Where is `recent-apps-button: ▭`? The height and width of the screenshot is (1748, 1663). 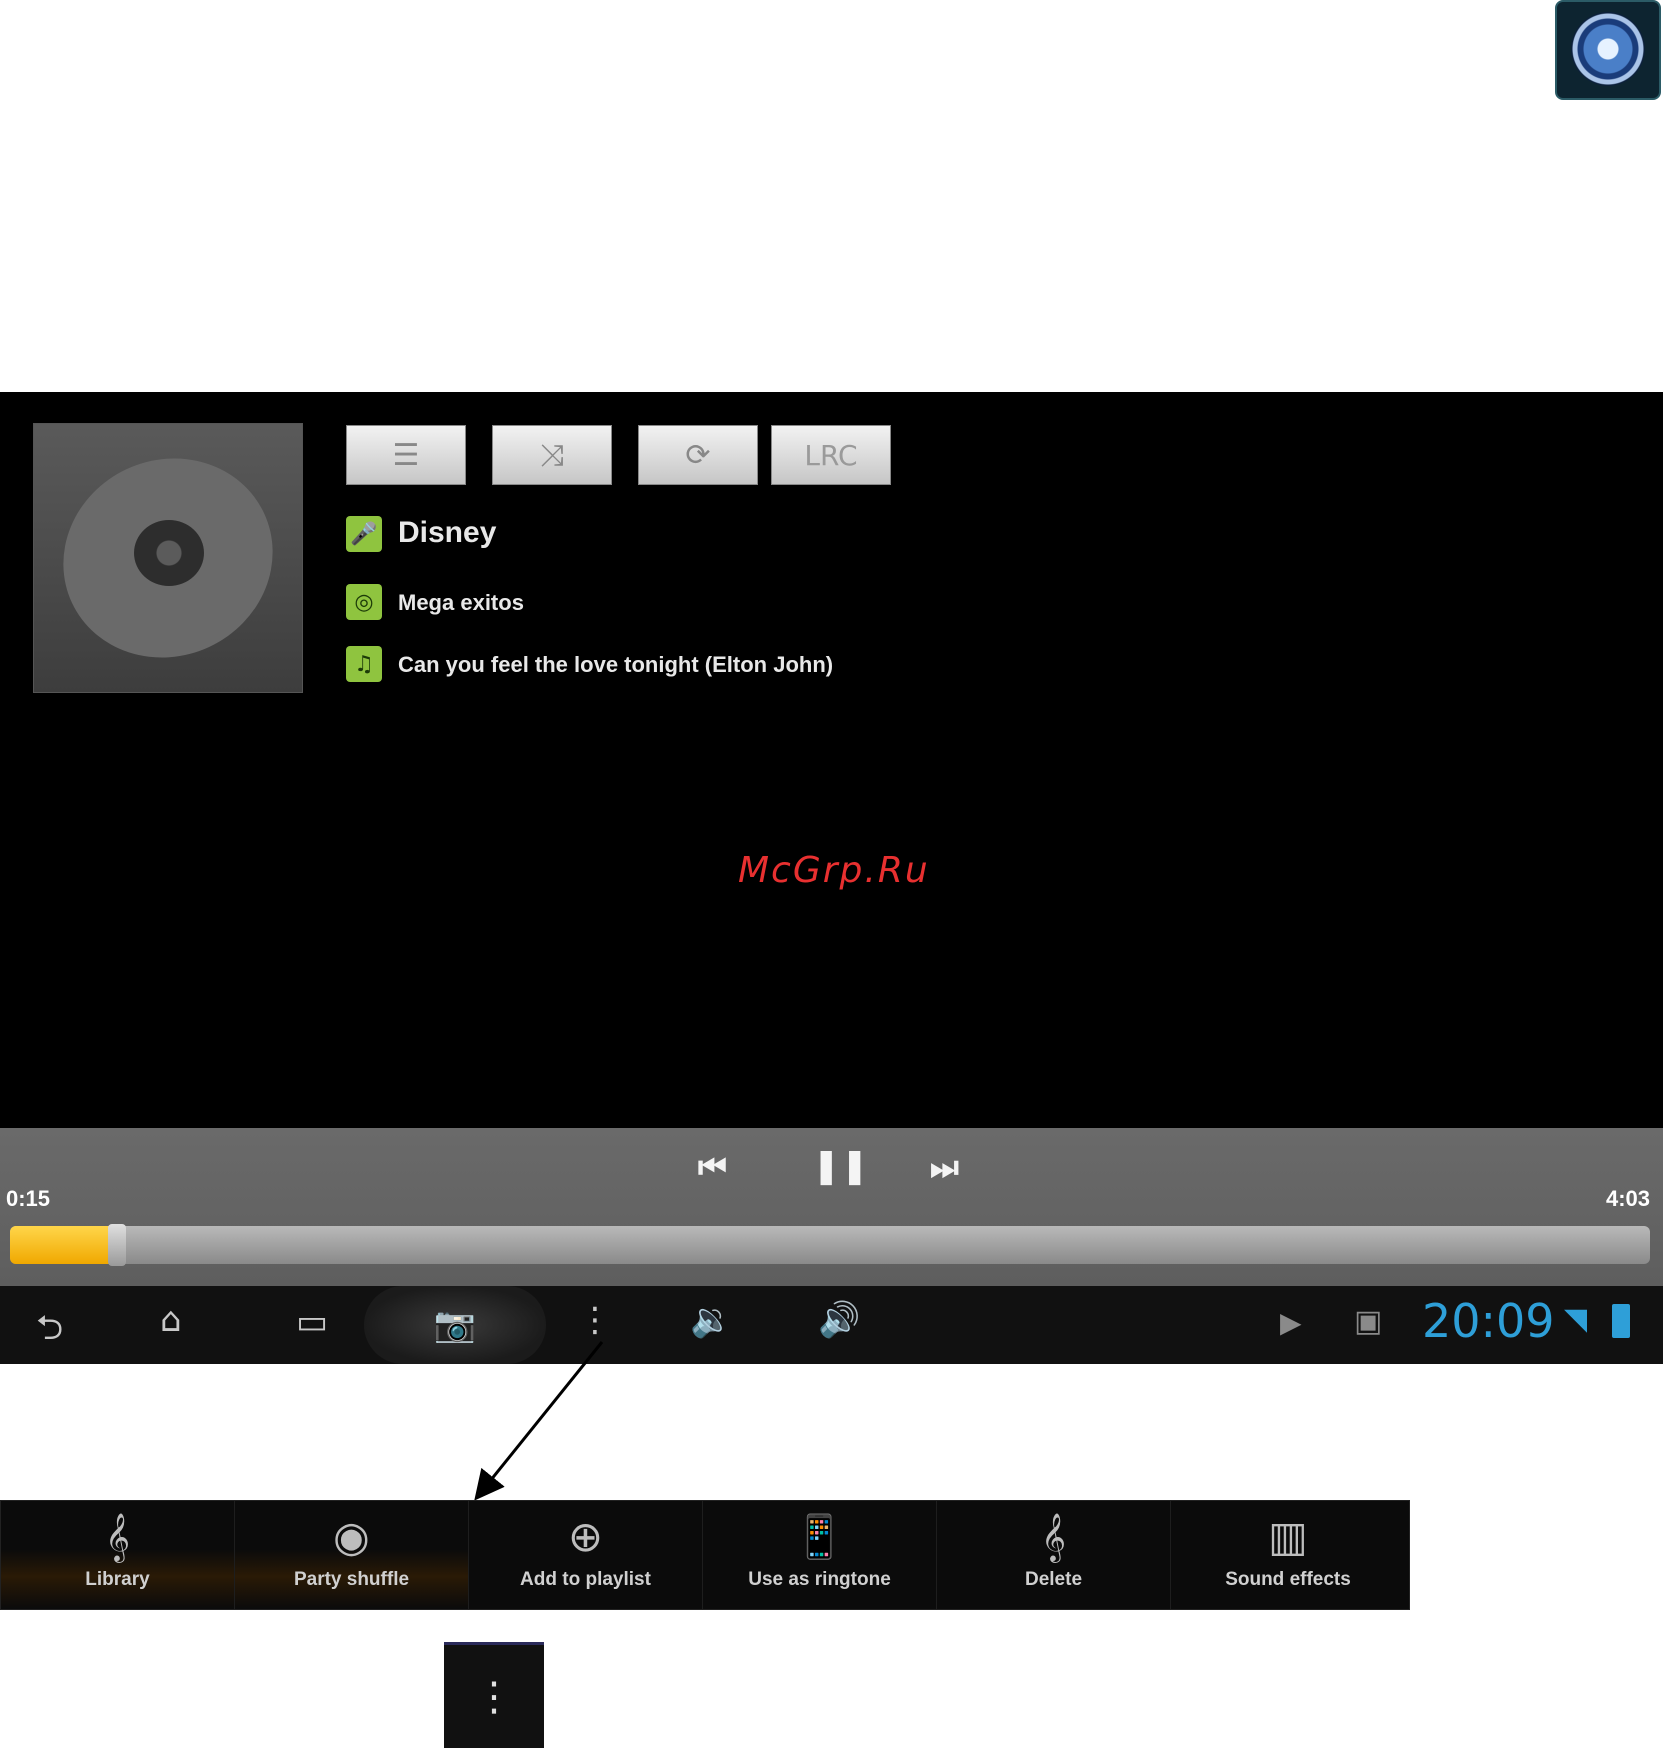 recent-apps-button: ▭ is located at coordinates (312, 1322).